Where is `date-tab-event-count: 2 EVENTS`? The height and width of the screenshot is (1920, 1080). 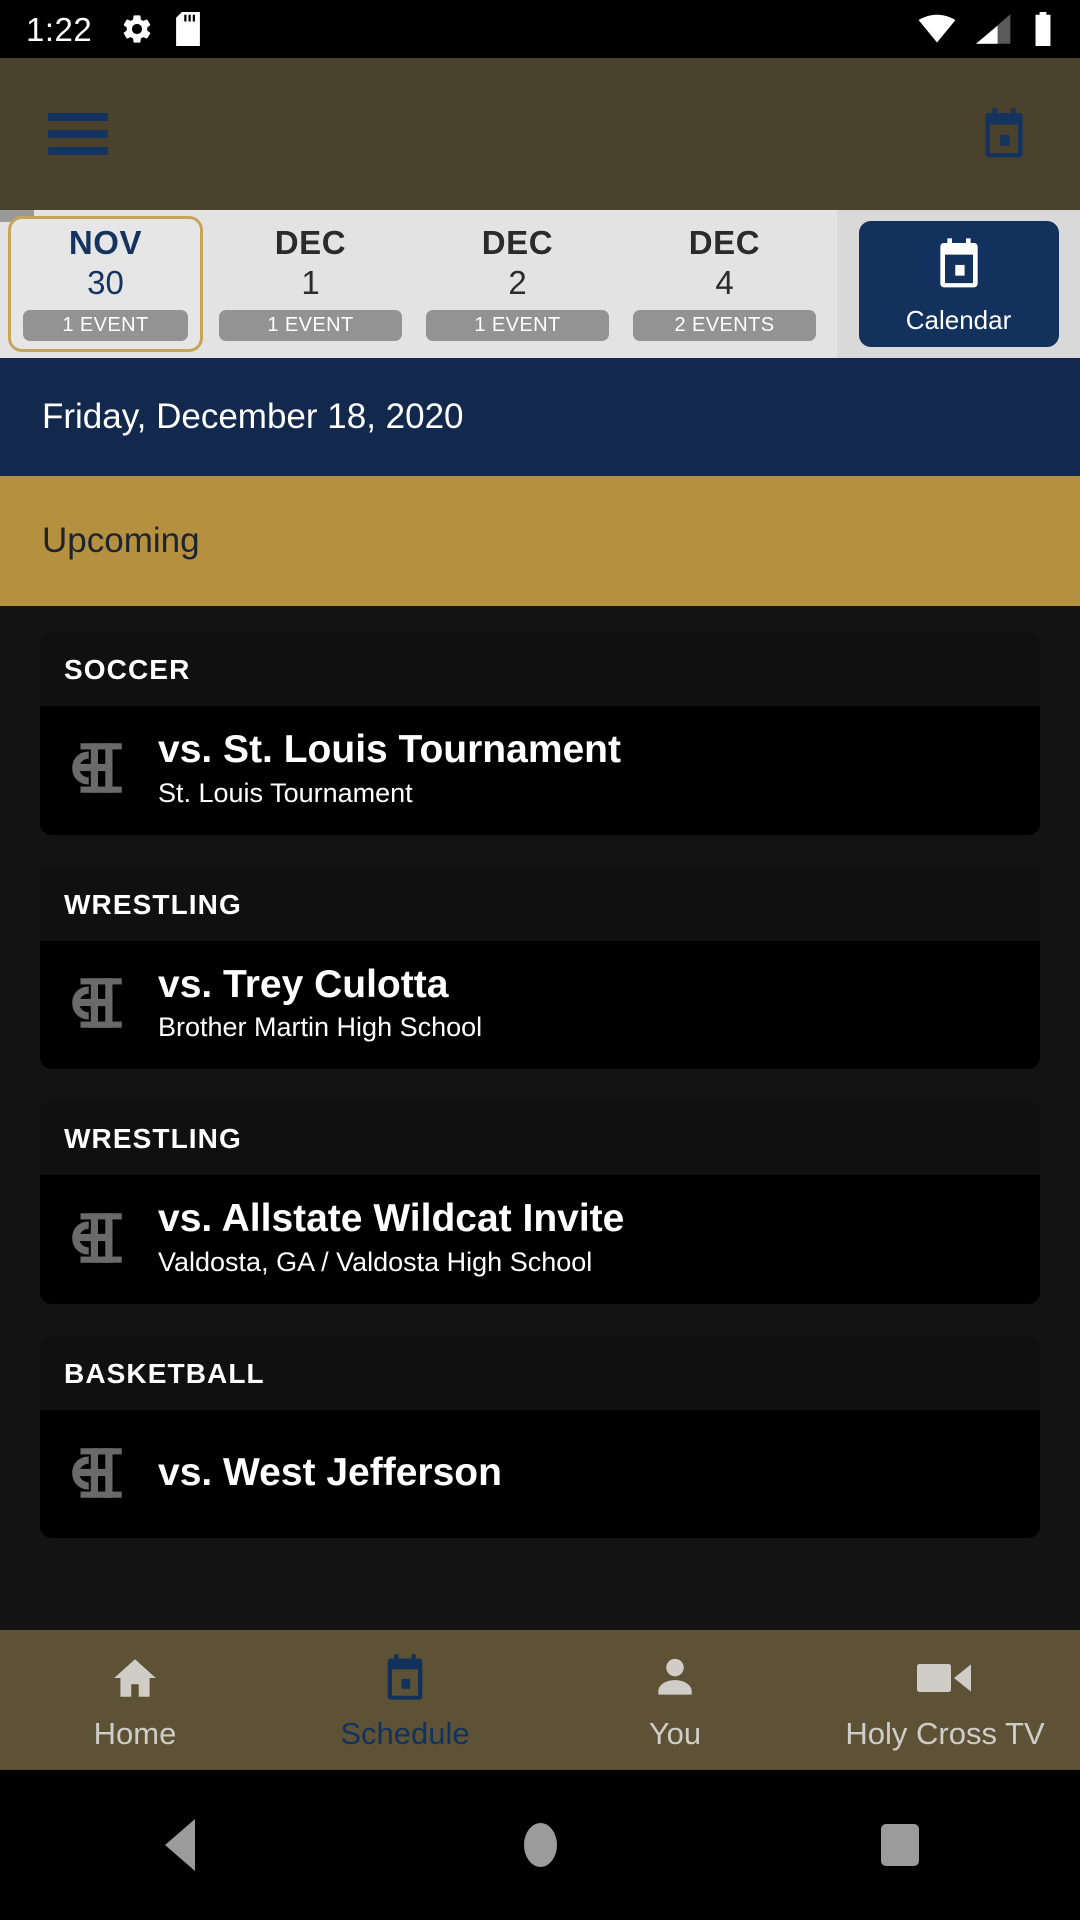 date-tab-event-count: 2 EVENTS is located at coordinates (724, 325).